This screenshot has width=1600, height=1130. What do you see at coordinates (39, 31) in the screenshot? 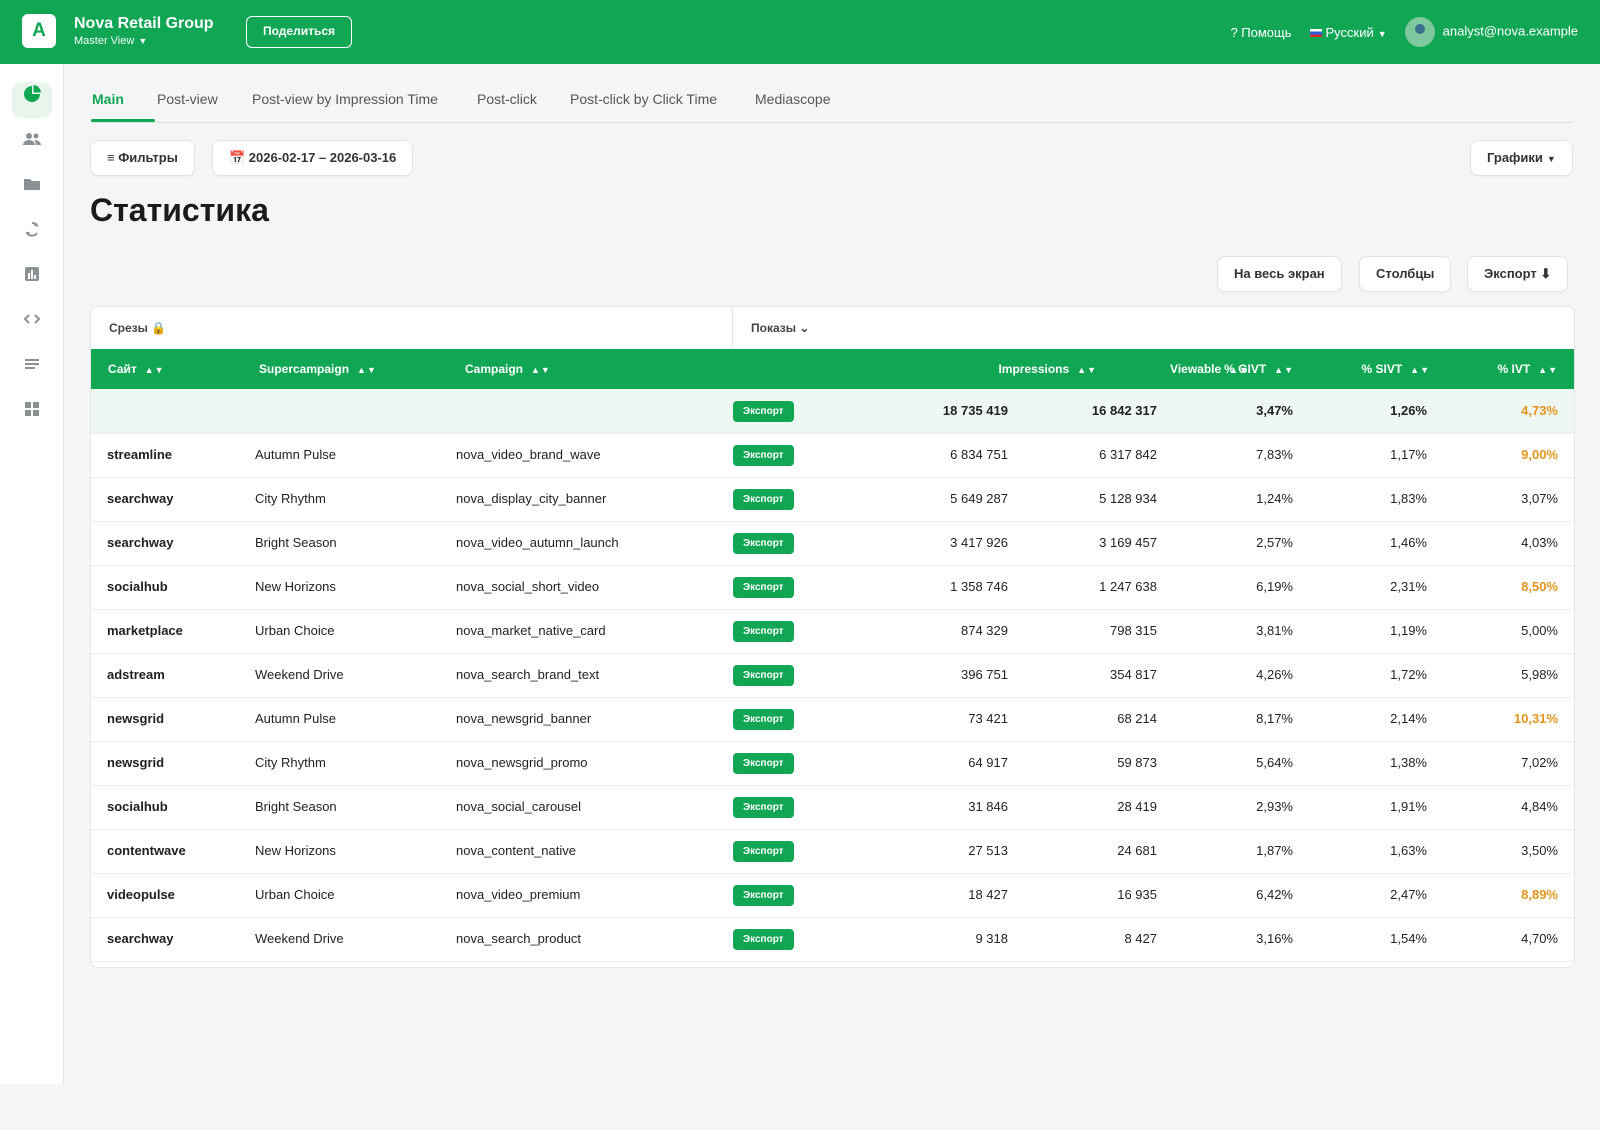
I see `app-logo: A` at bounding box center [39, 31].